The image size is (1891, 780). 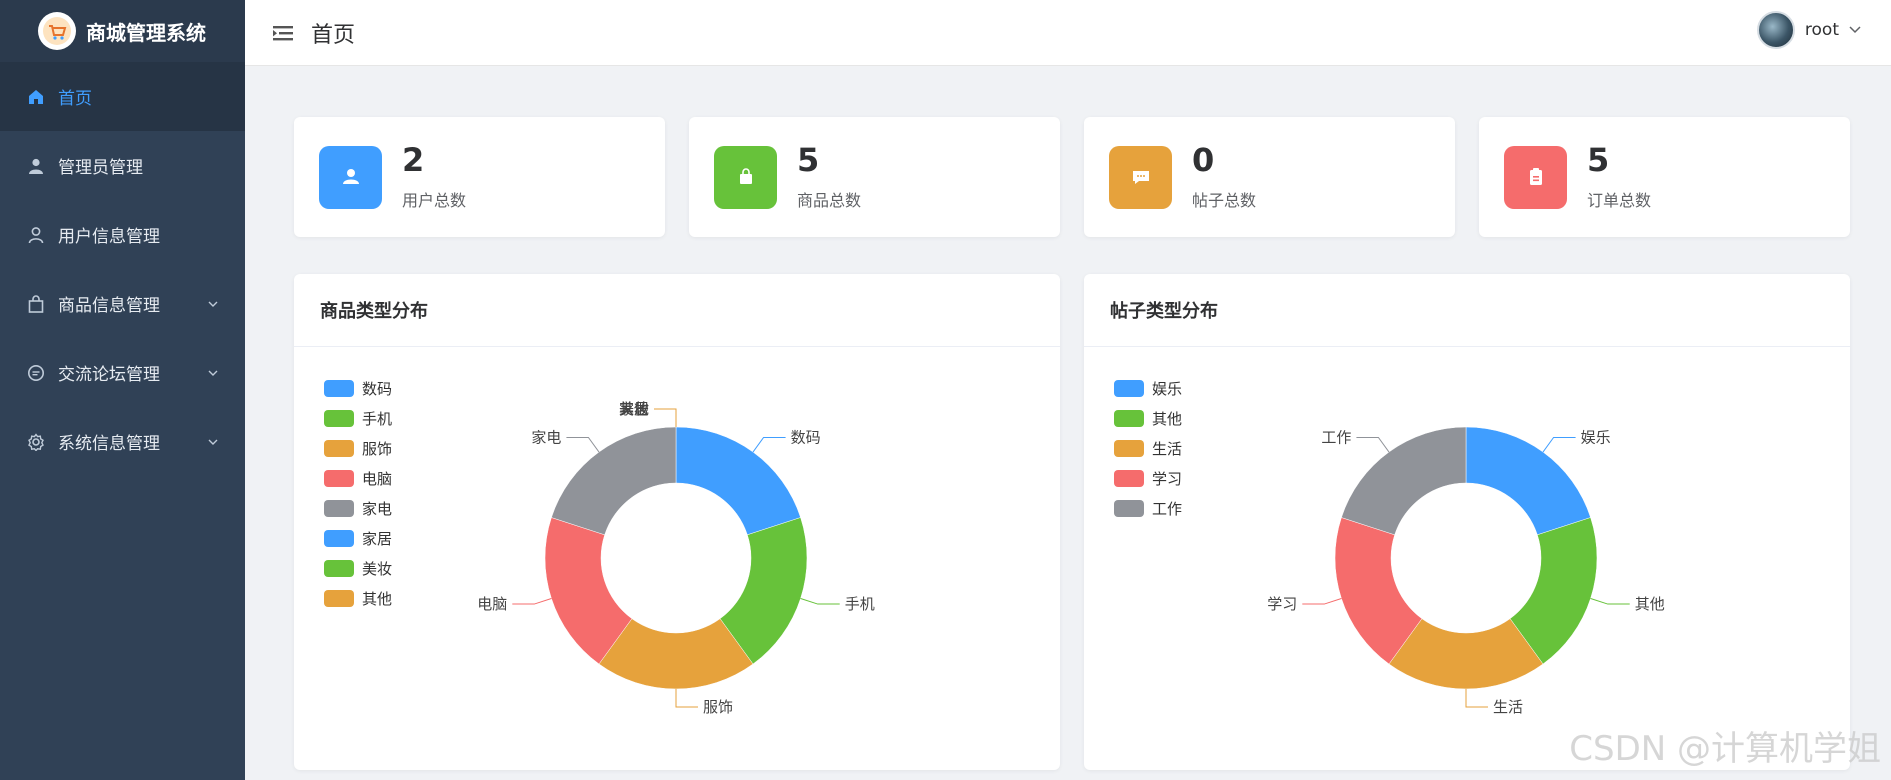 I want to click on legend-label: 工作, so click(x=1167, y=509).